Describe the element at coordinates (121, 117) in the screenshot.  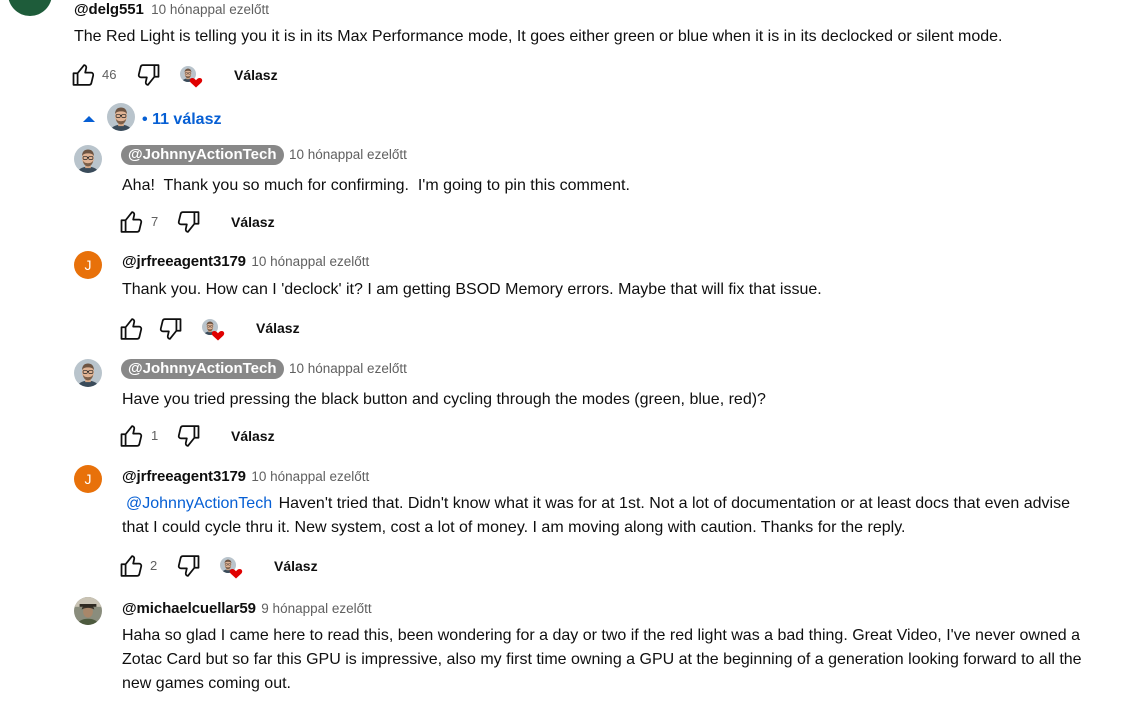
I see `replies-avatar` at that location.